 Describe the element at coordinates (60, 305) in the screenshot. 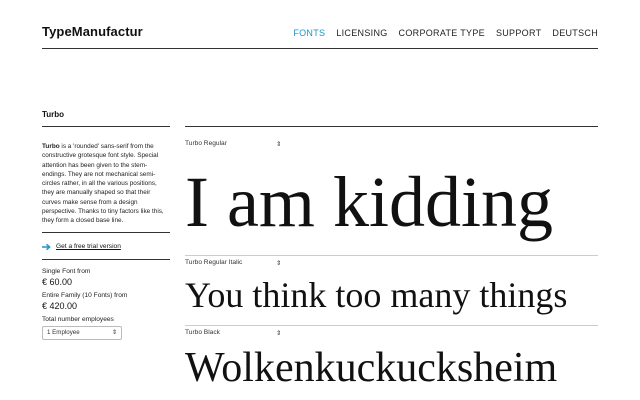

I see `family-price: € 420.00` at that location.